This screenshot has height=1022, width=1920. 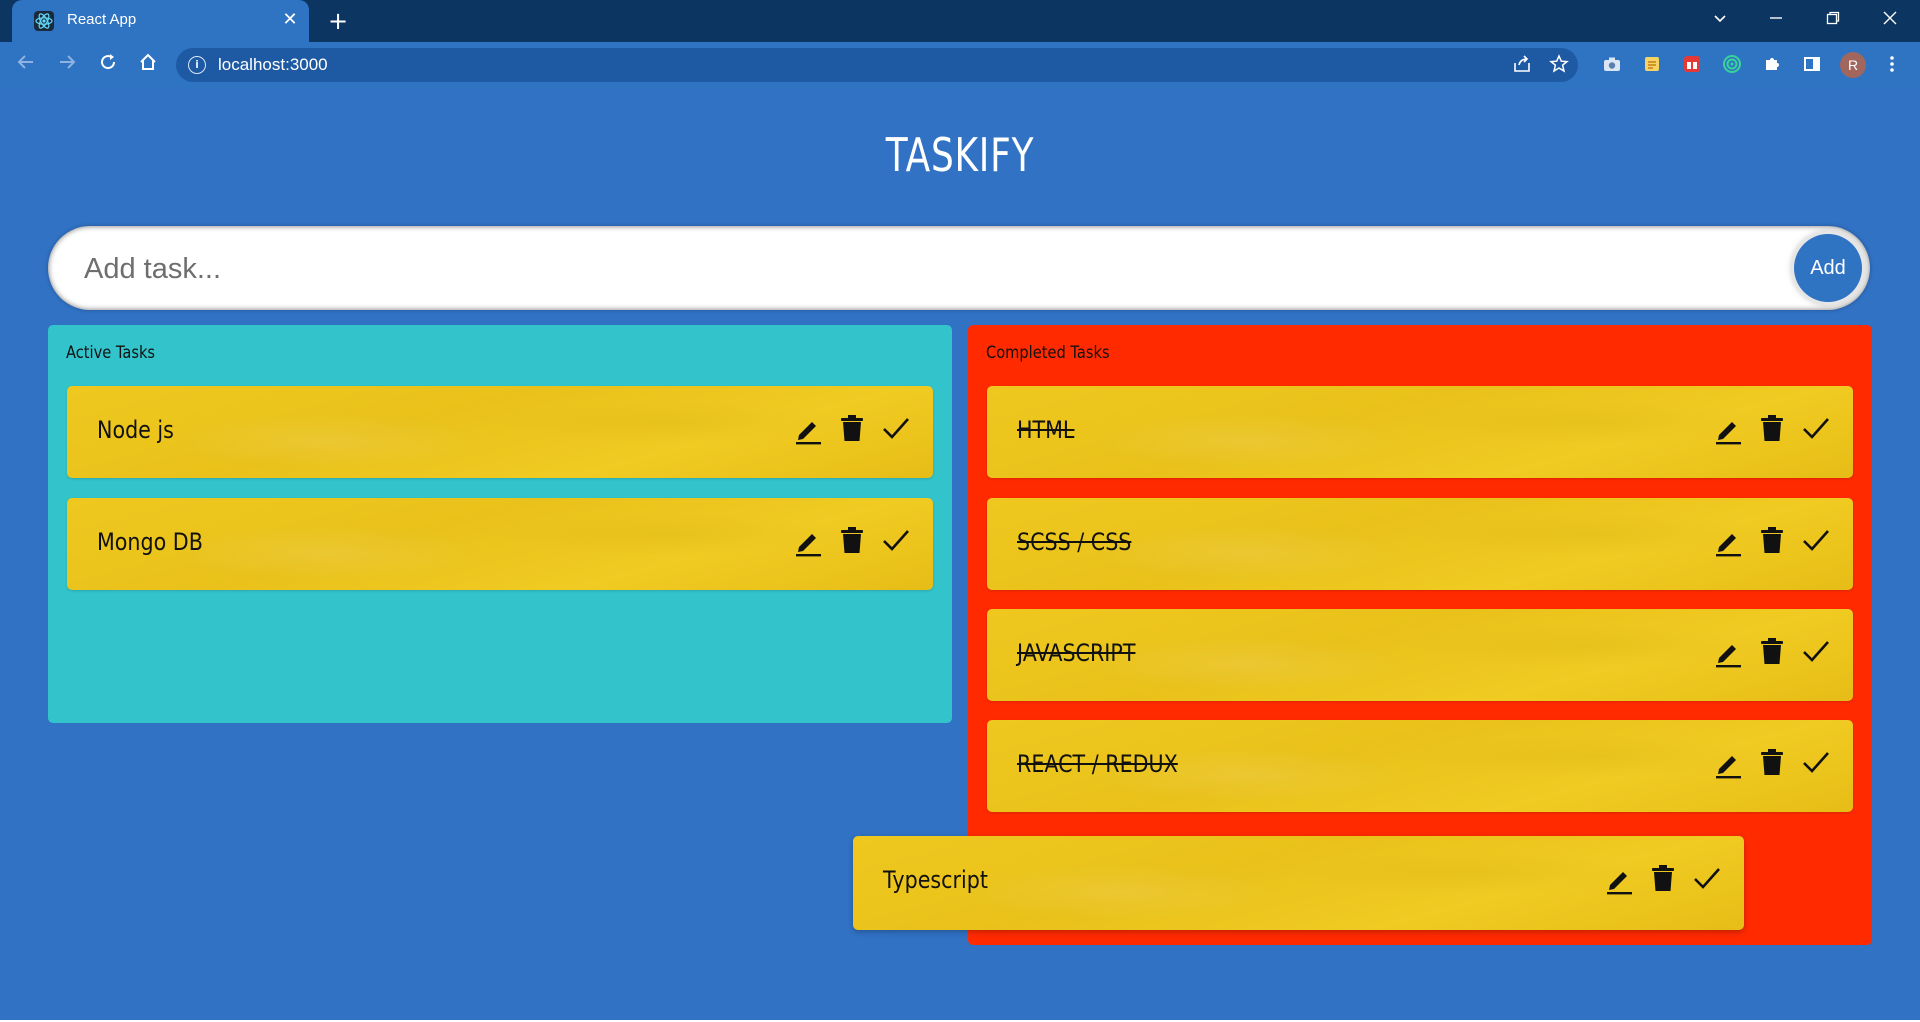 What do you see at coordinates (1833, 21) in the screenshot?
I see `restore-icon` at bounding box center [1833, 21].